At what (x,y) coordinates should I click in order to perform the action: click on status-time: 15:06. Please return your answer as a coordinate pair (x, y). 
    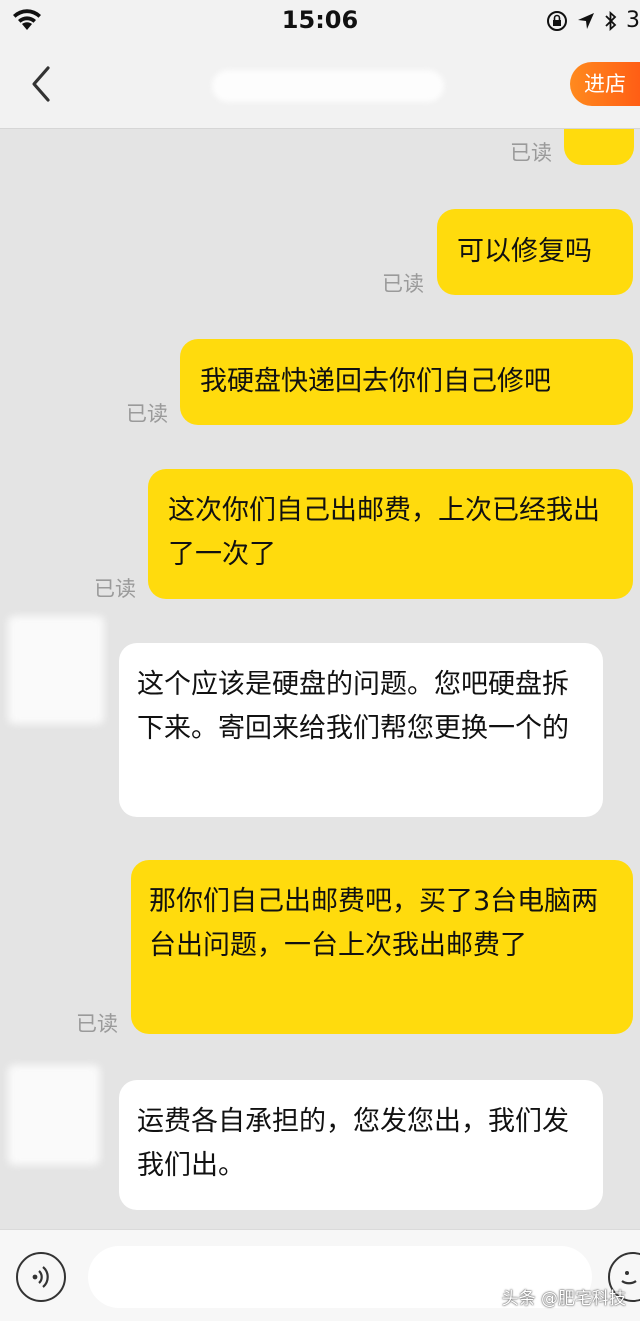
    Looking at the image, I should click on (320, 20).